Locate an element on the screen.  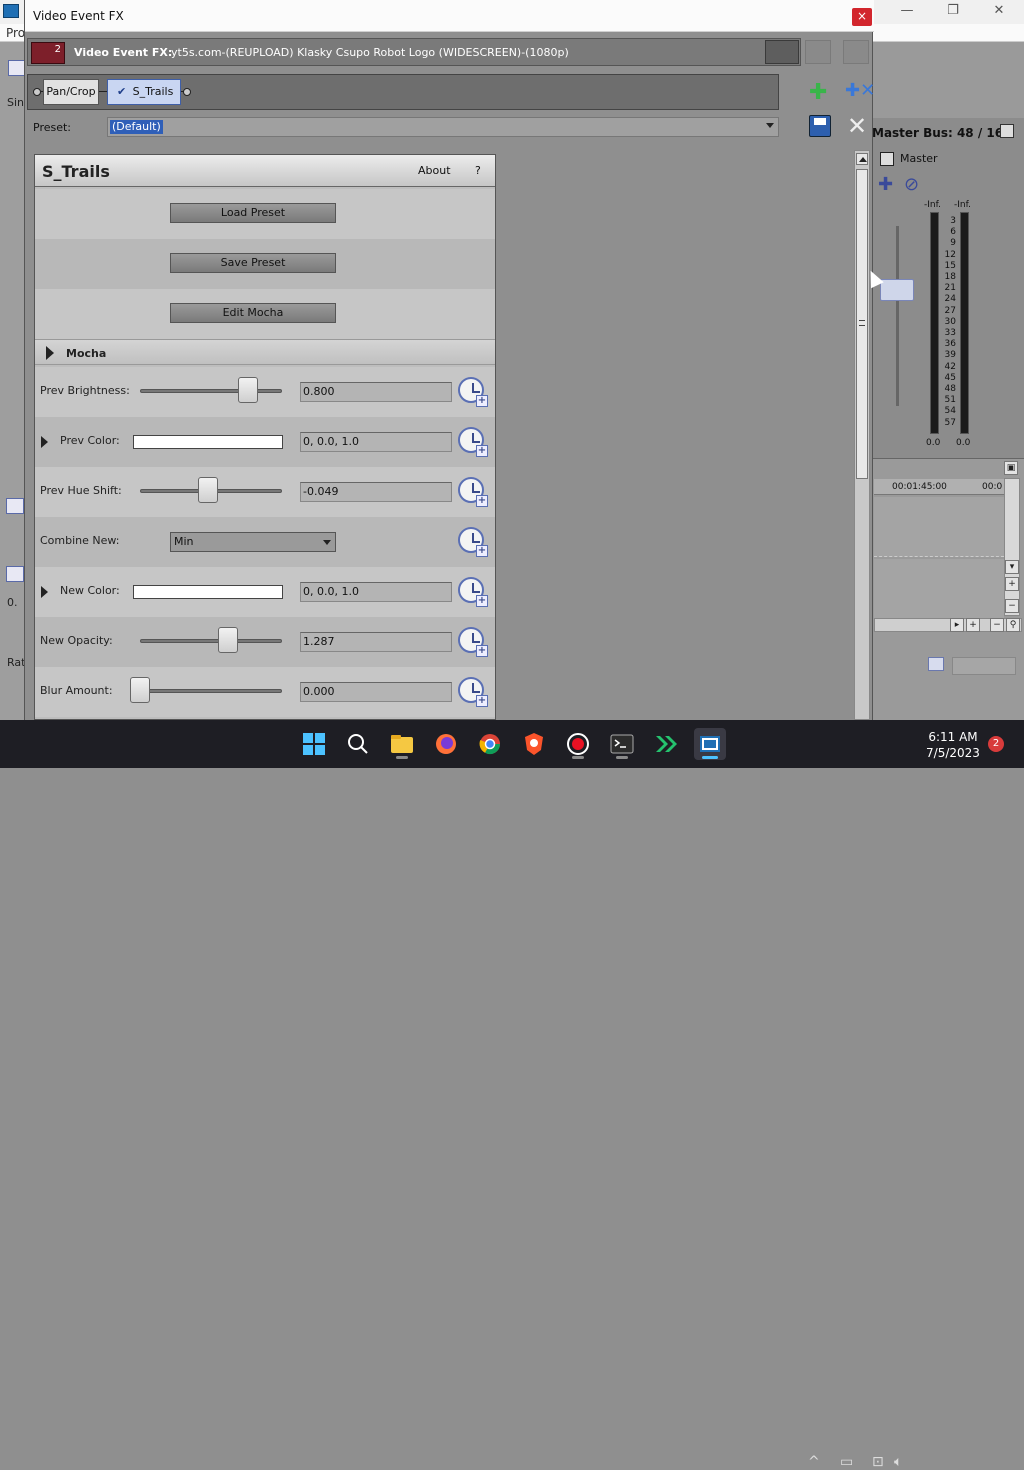
delete-preset-icon: ✕ is located at coordinates (857, 126).